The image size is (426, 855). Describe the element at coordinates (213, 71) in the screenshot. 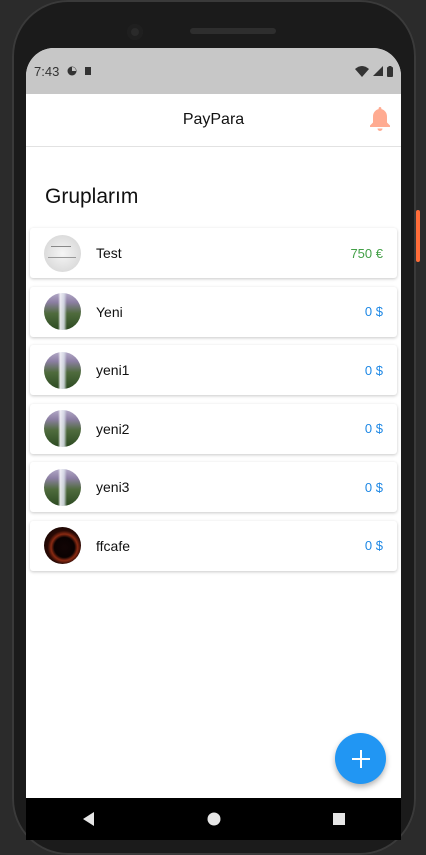

I see `status-bar: 7:43` at that location.